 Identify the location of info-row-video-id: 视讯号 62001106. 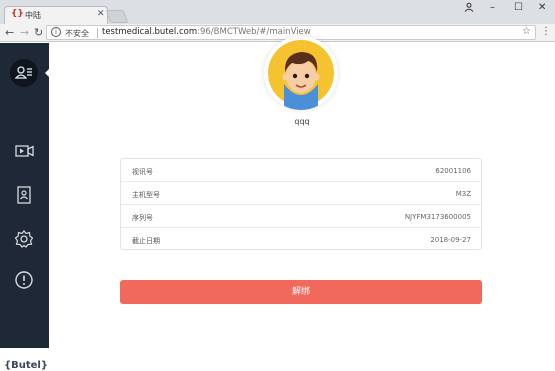
(301, 170).